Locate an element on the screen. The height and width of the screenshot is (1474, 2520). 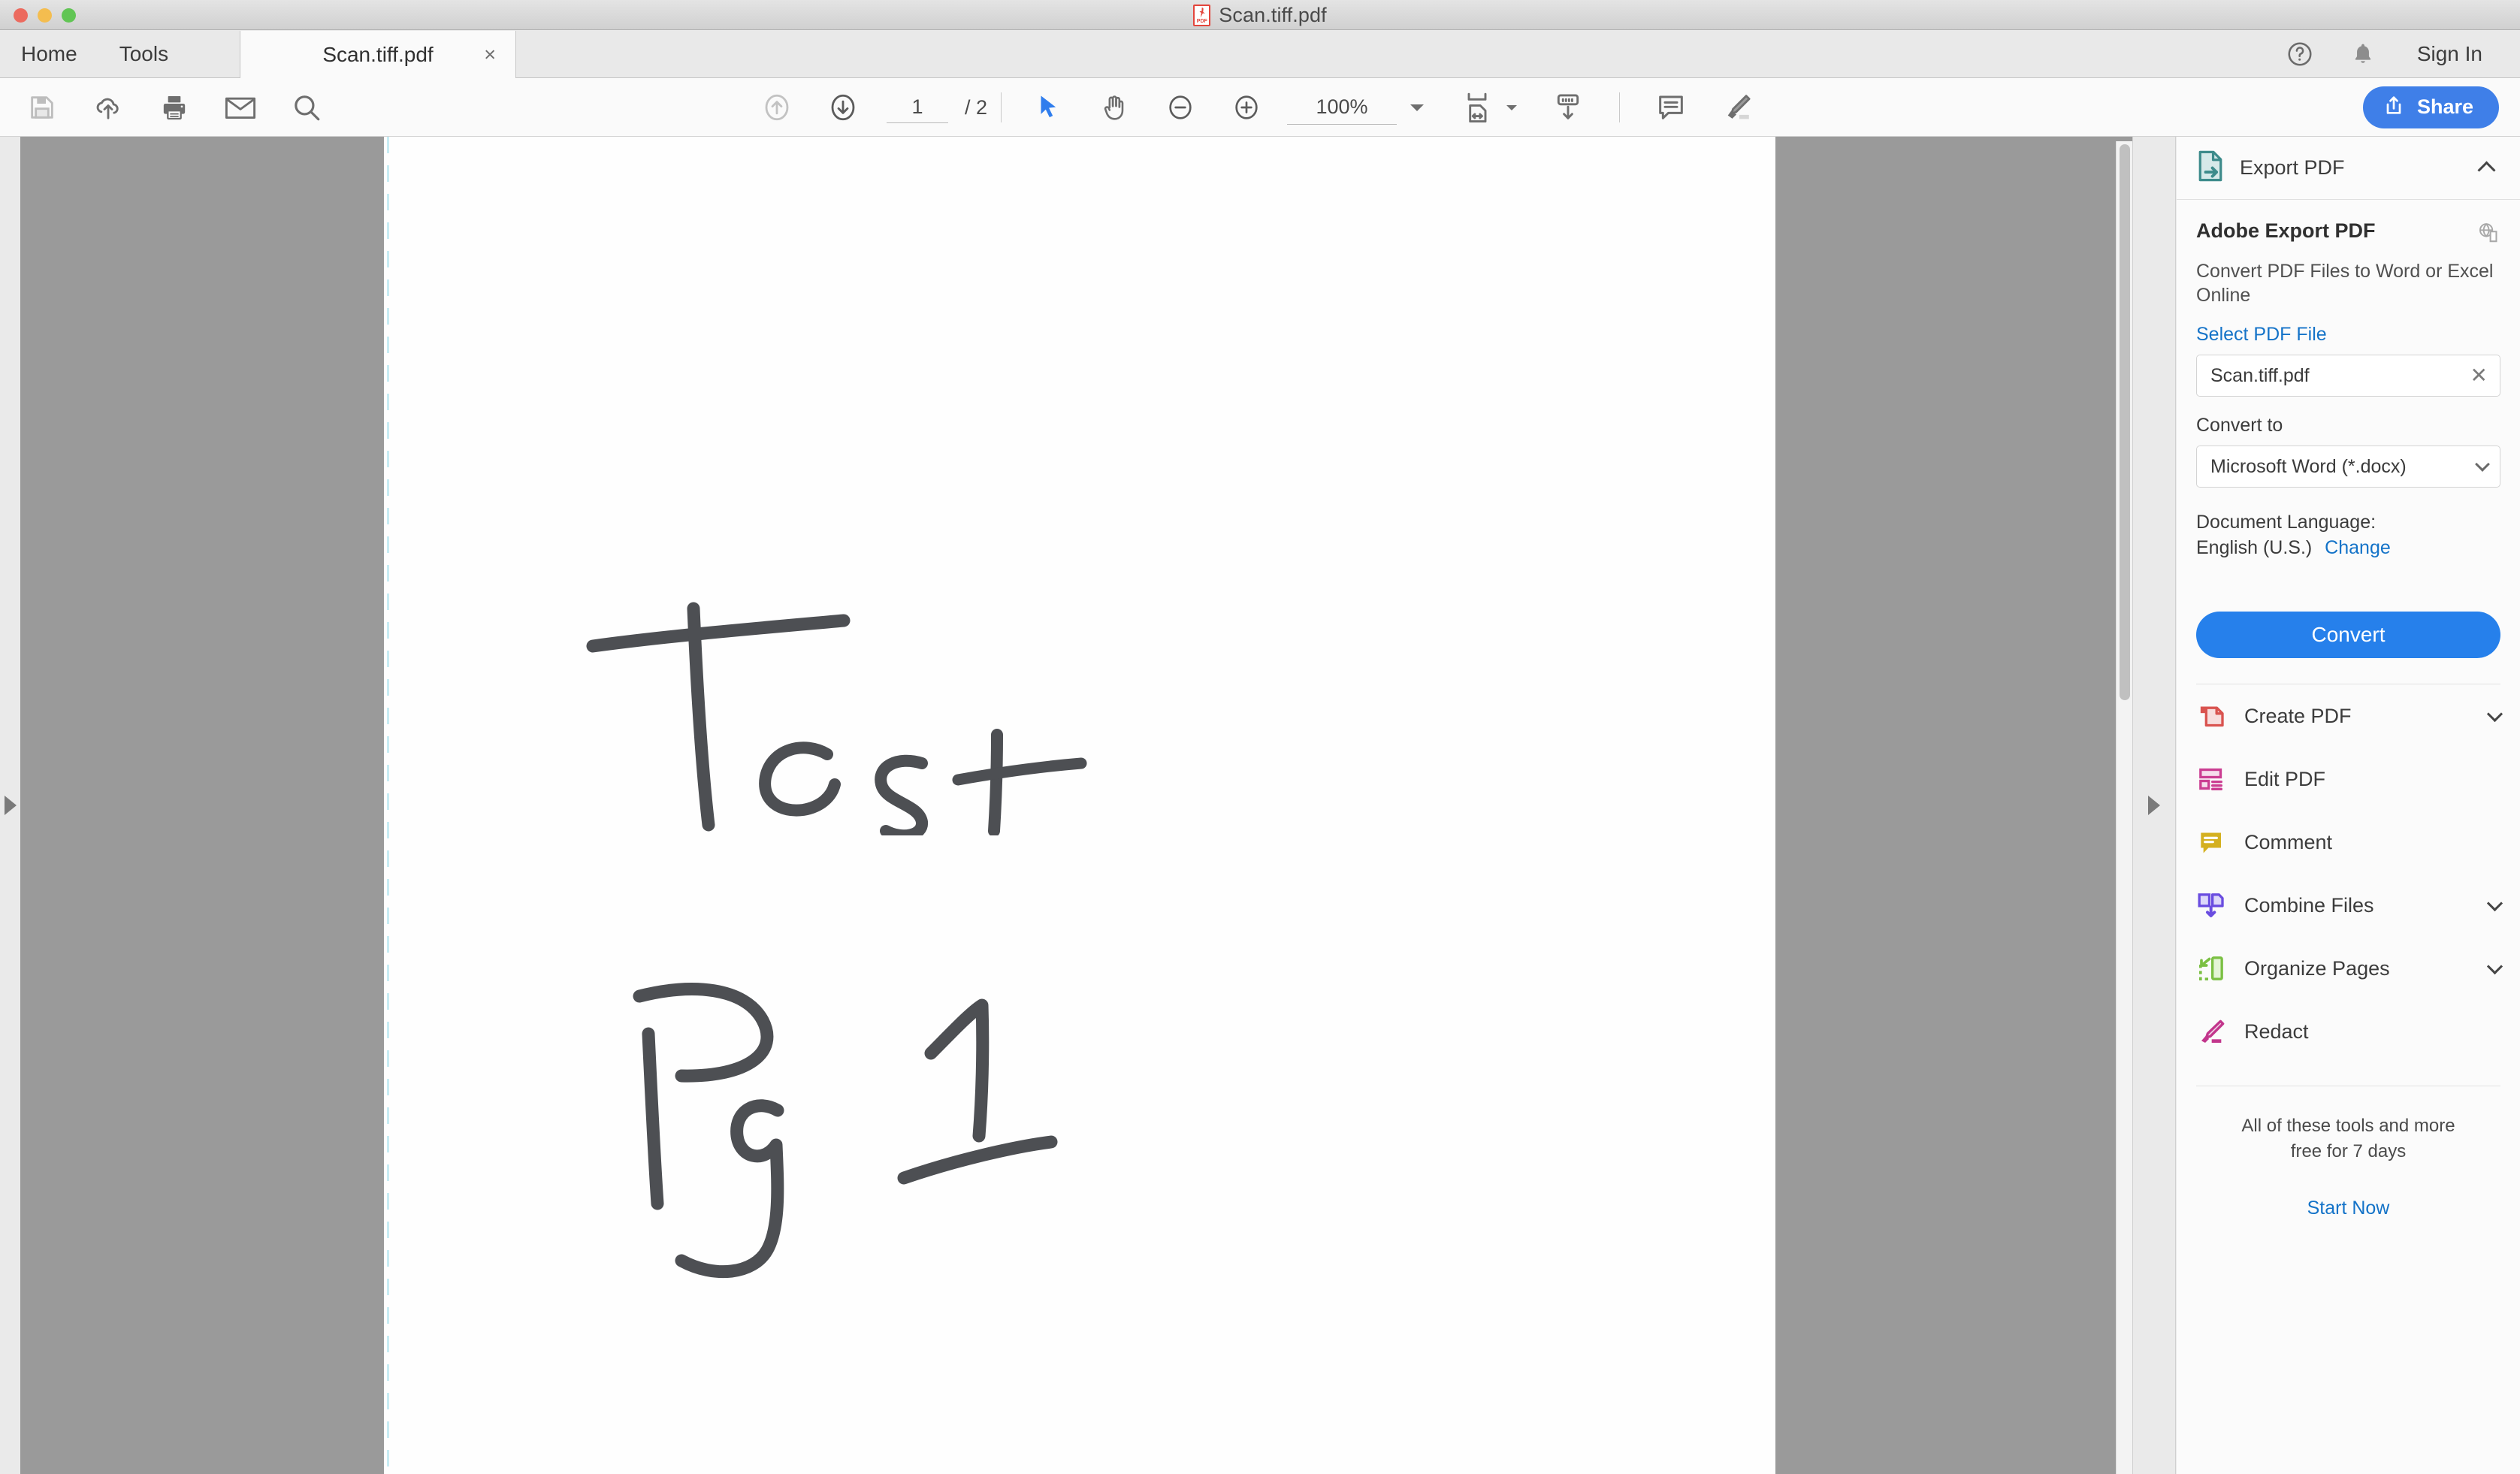
notification-bell-icon is located at coordinates (2363, 54).